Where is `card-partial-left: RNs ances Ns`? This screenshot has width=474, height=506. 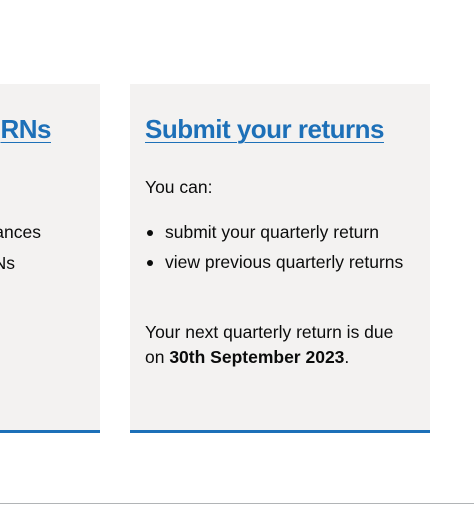 card-partial-left: RNs ances Ns is located at coordinates (50, 258).